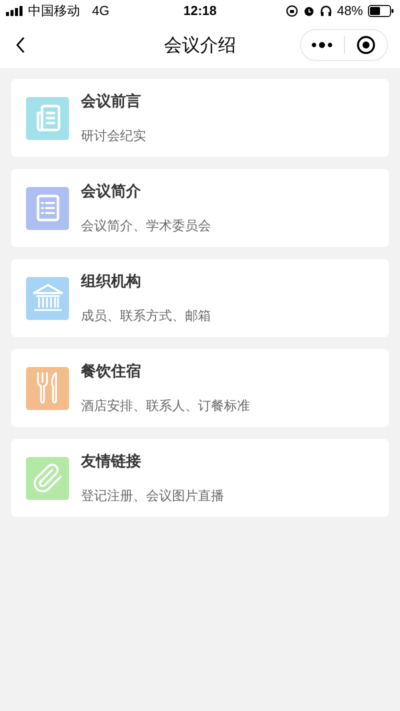  What do you see at coordinates (113, 135) in the screenshot?
I see `card-subtitle: 研讨会纪实` at bounding box center [113, 135].